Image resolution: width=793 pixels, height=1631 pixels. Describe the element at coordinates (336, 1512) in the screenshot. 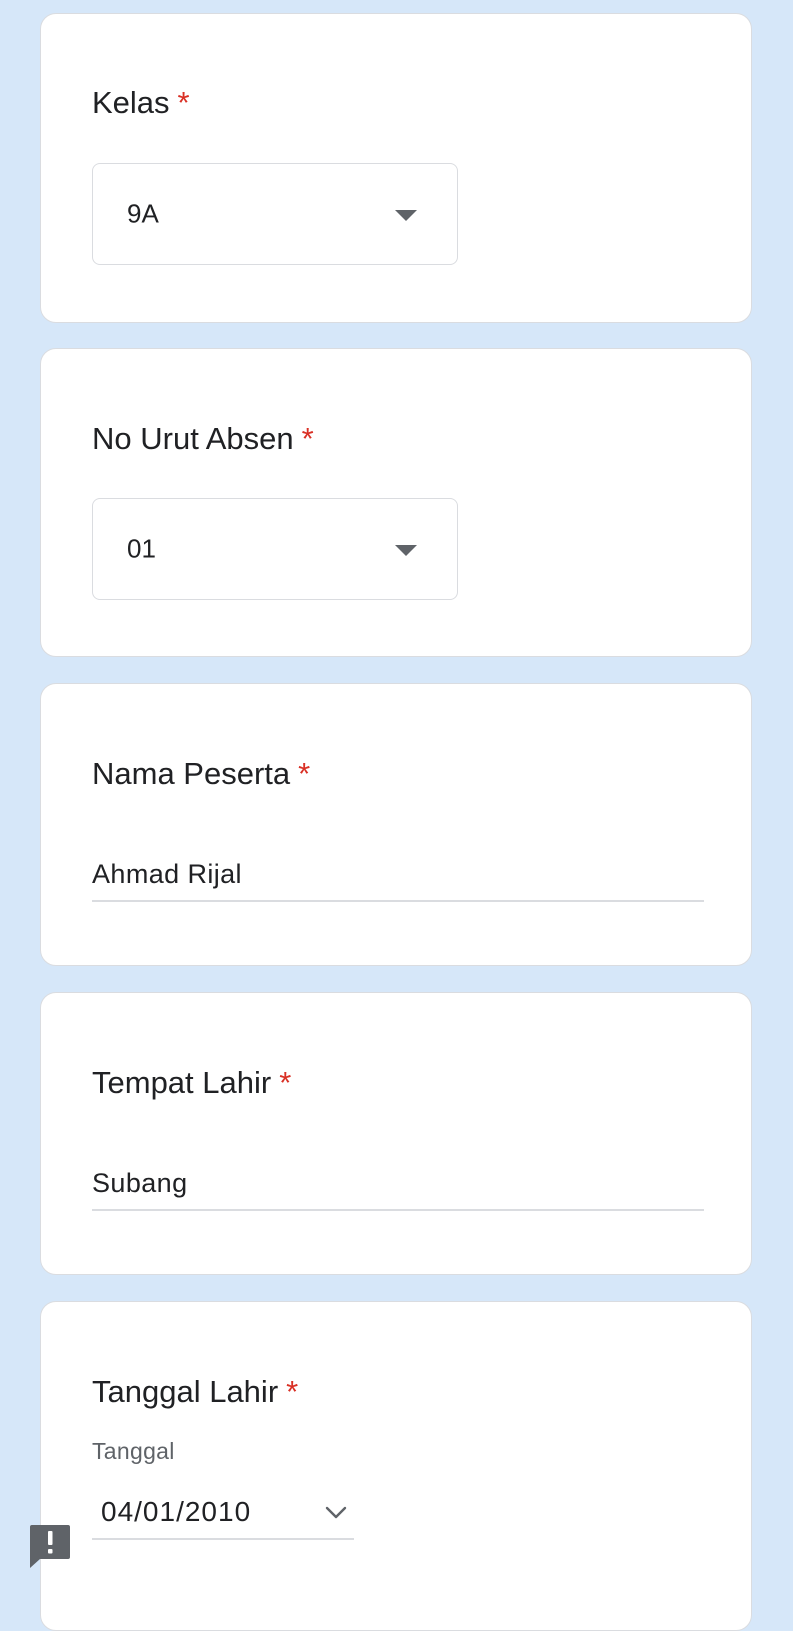

I see `chevron-down-icon` at that location.